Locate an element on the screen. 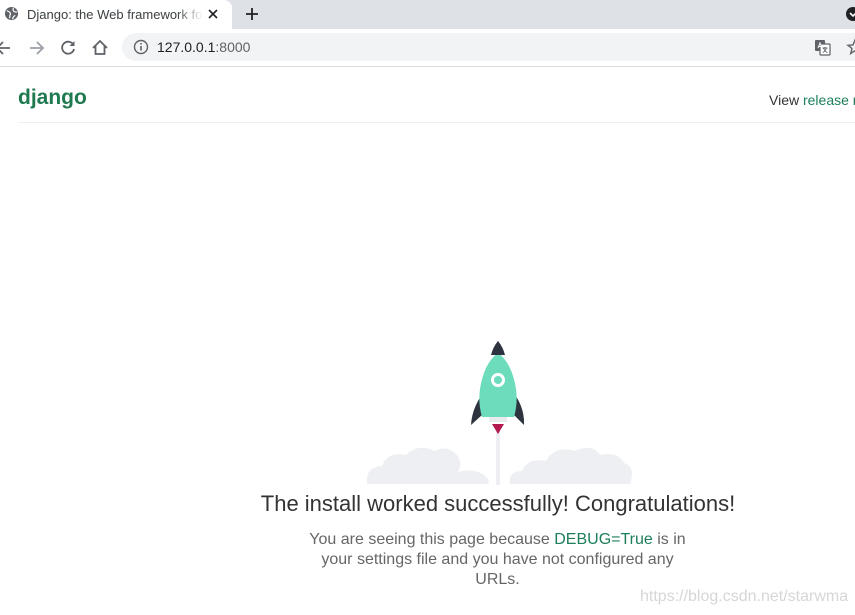 Image resolution: width=855 pixels, height=615 pixels. url-text: 127.0.0.1:8000 is located at coordinates (203, 47).